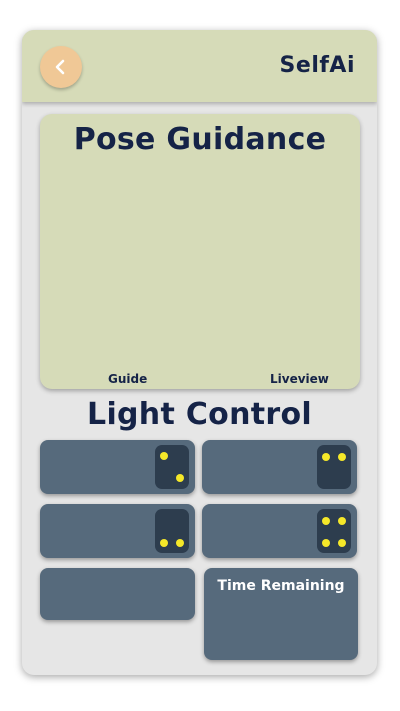 The image size is (400, 711). What do you see at coordinates (317, 65) in the screenshot?
I see `app-title: SelfAi` at bounding box center [317, 65].